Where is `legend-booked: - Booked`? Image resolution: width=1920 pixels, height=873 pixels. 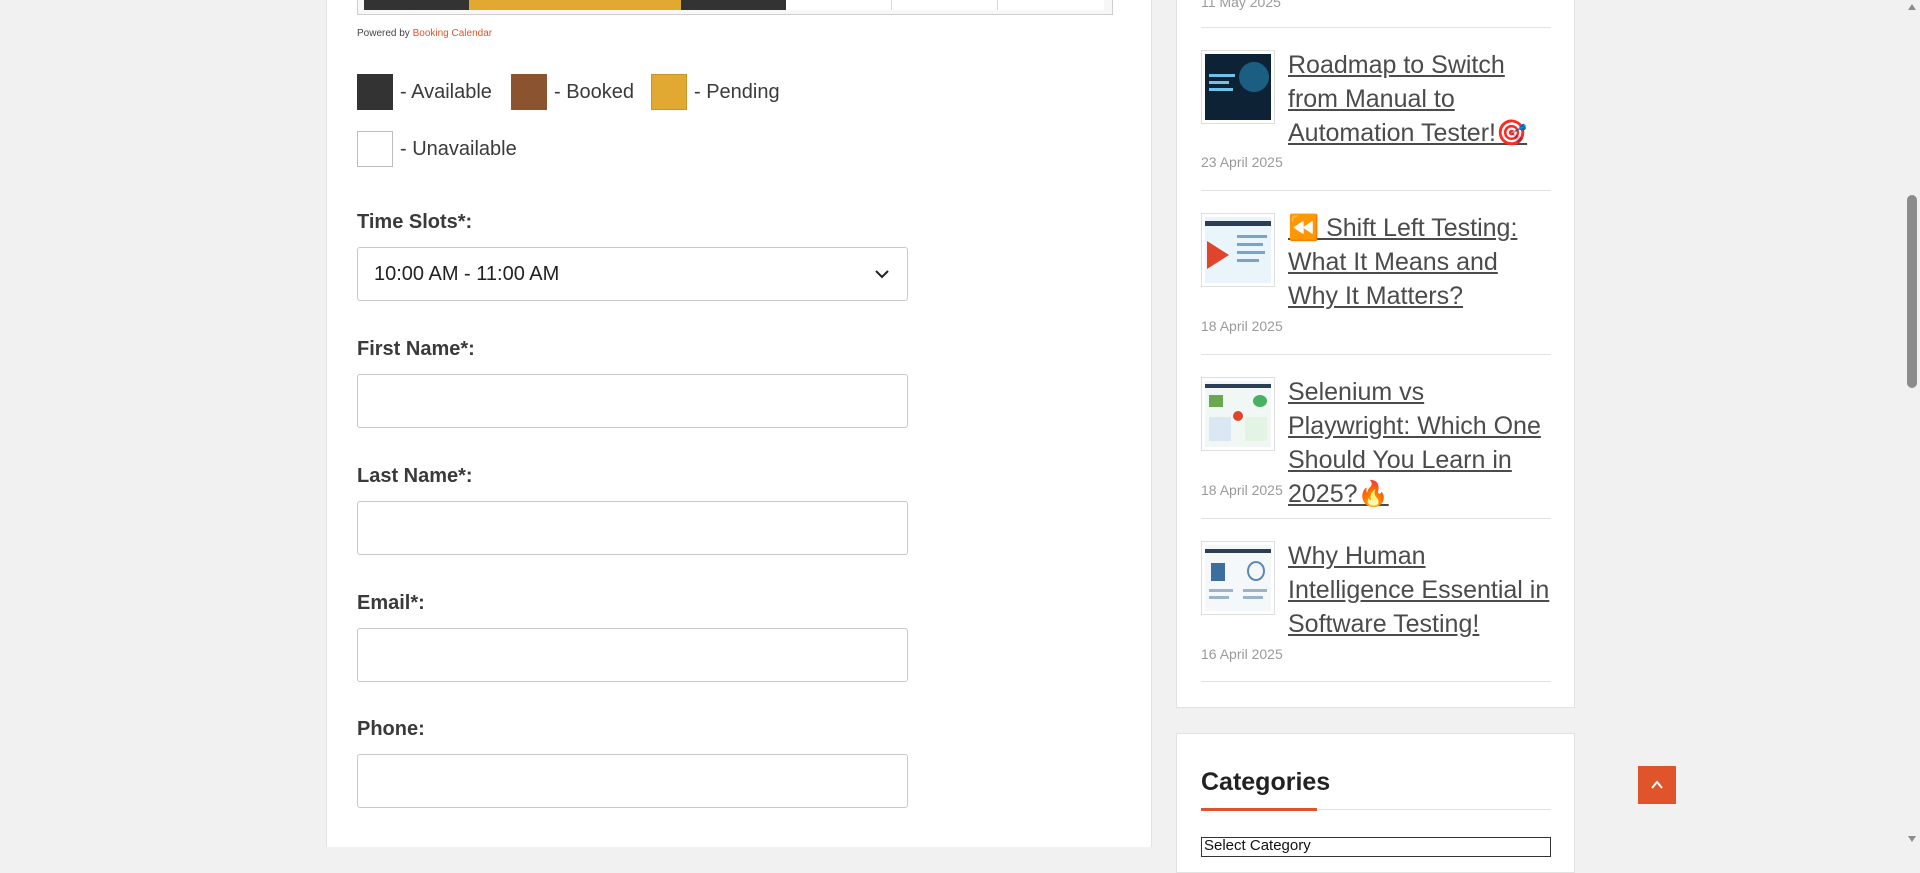 legend-booked: - Booked is located at coordinates (572, 92).